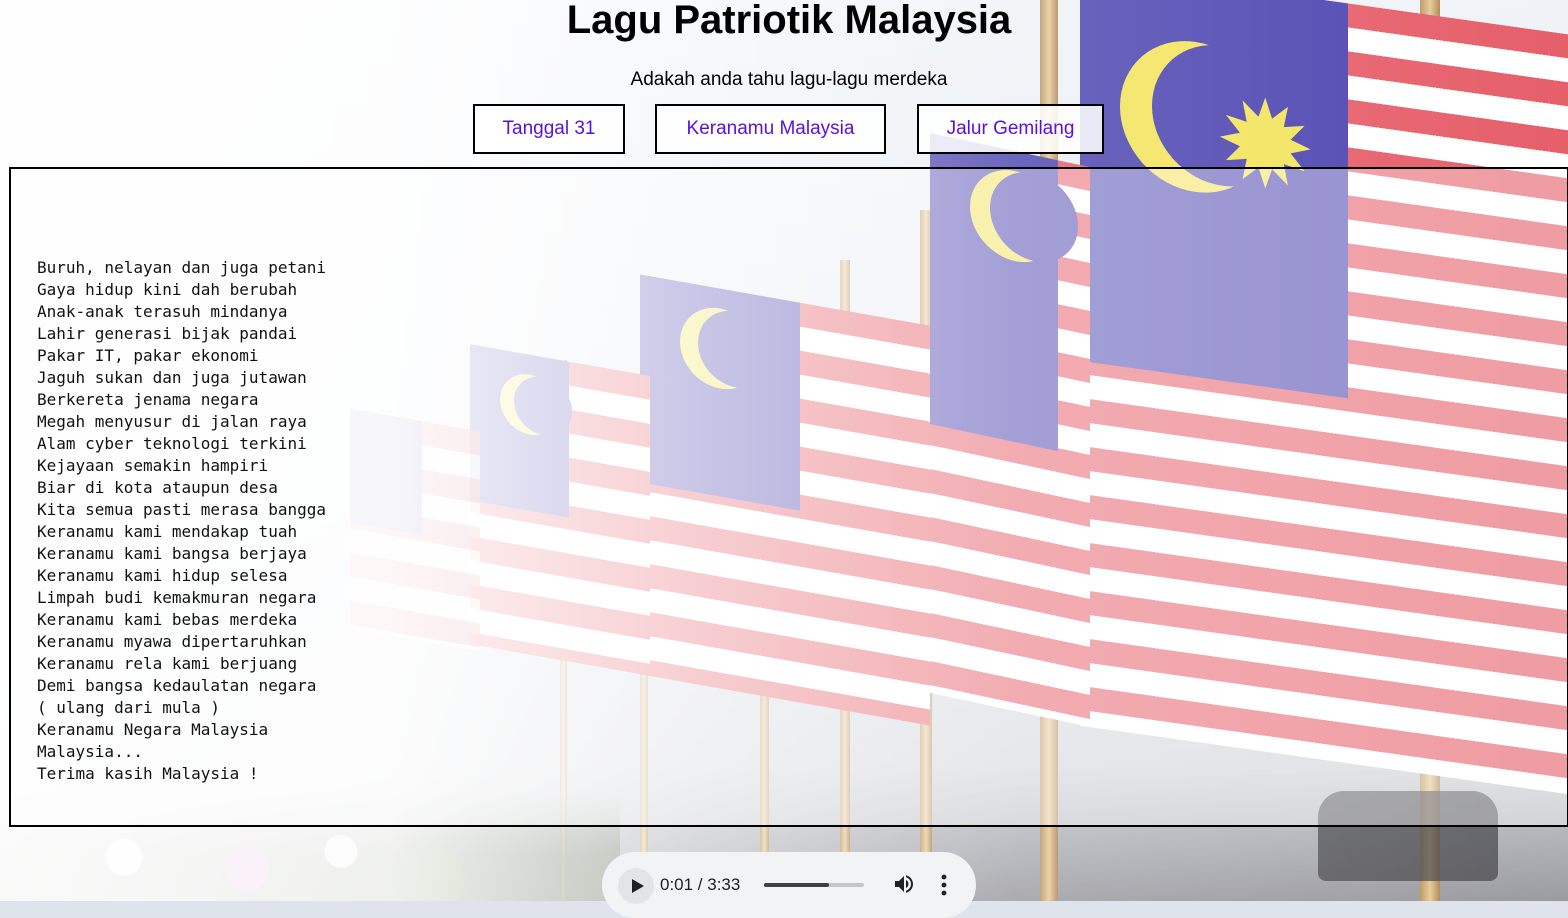 The height and width of the screenshot is (918, 1568). What do you see at coordinates (700, 884) in the screenshot?
I see `time-display: 0:01 / 3:33` at bounding box center [700, 884].